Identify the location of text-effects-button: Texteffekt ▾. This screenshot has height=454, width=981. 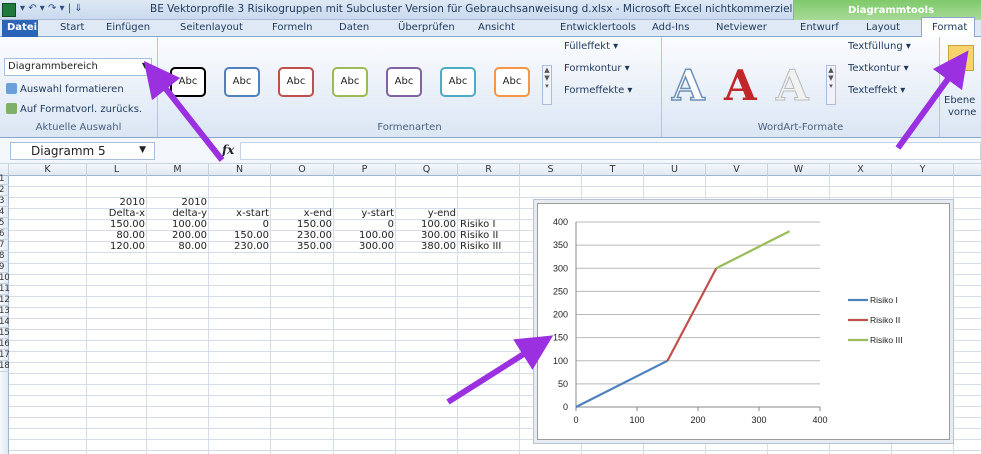
(876, 90).